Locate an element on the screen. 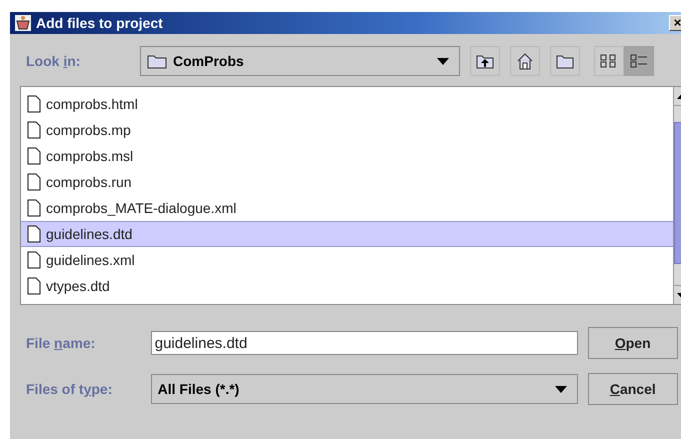 The image size is (681, 439). file-type-label: Files of type: is located at coordinates (70, 389).